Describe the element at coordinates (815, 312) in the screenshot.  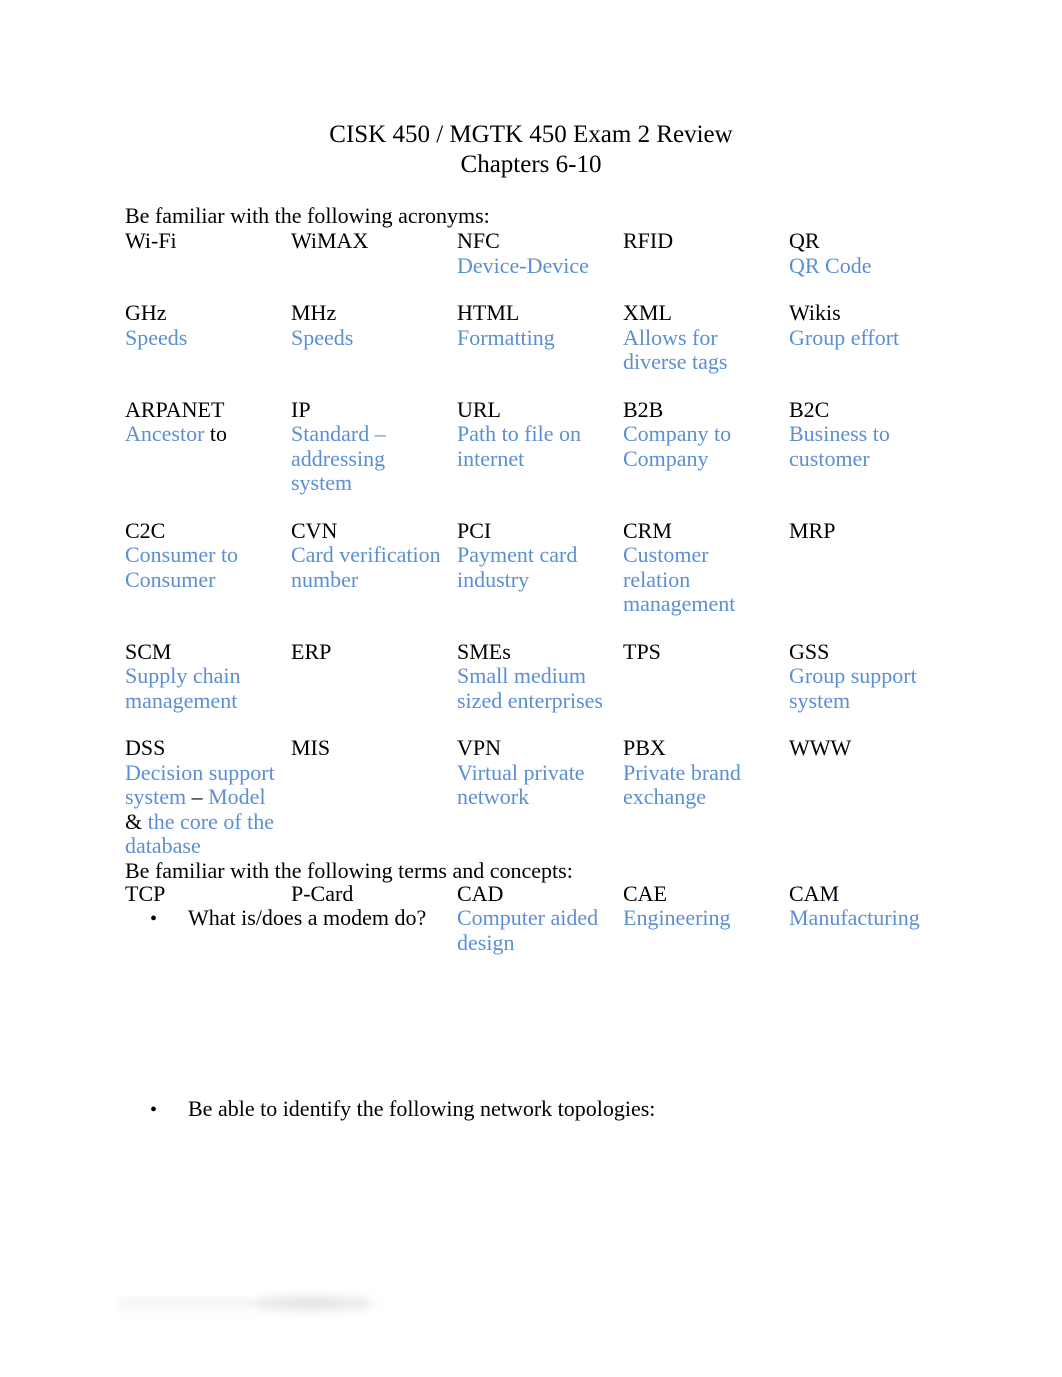
I see `acronym-term: Wikis` at that location.